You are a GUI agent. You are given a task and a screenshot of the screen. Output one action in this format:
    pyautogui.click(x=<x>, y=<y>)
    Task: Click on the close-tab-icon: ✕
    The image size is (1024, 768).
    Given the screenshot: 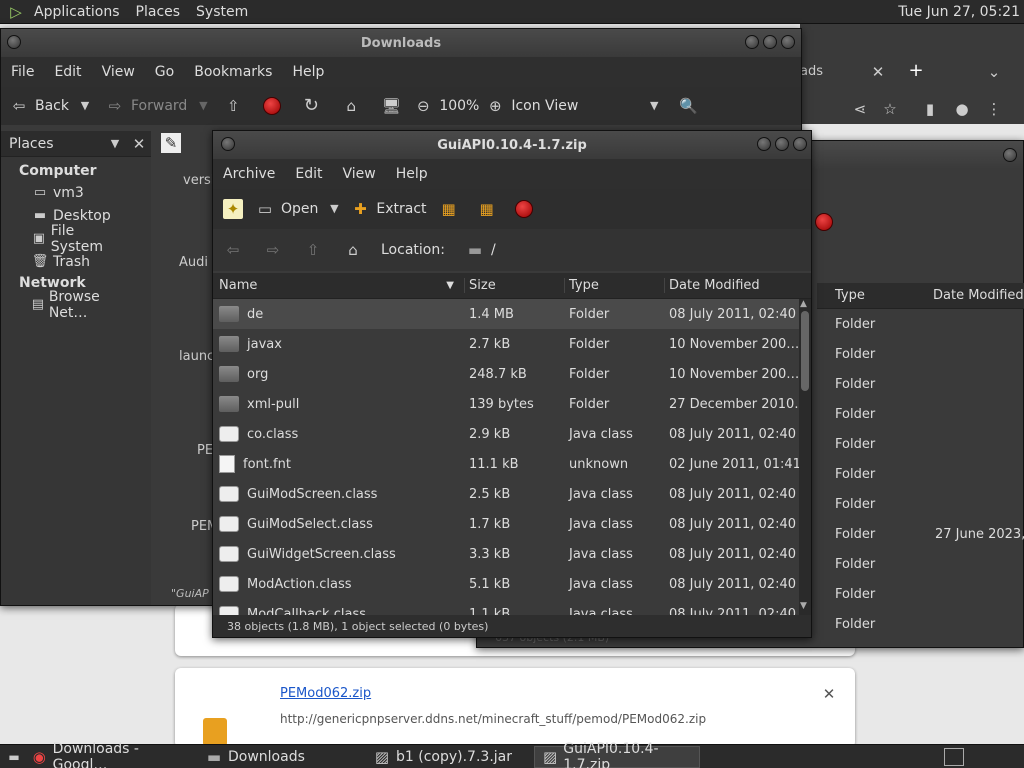 What is the action you would take?
    pyautogui.click(x=878, y=72)
    